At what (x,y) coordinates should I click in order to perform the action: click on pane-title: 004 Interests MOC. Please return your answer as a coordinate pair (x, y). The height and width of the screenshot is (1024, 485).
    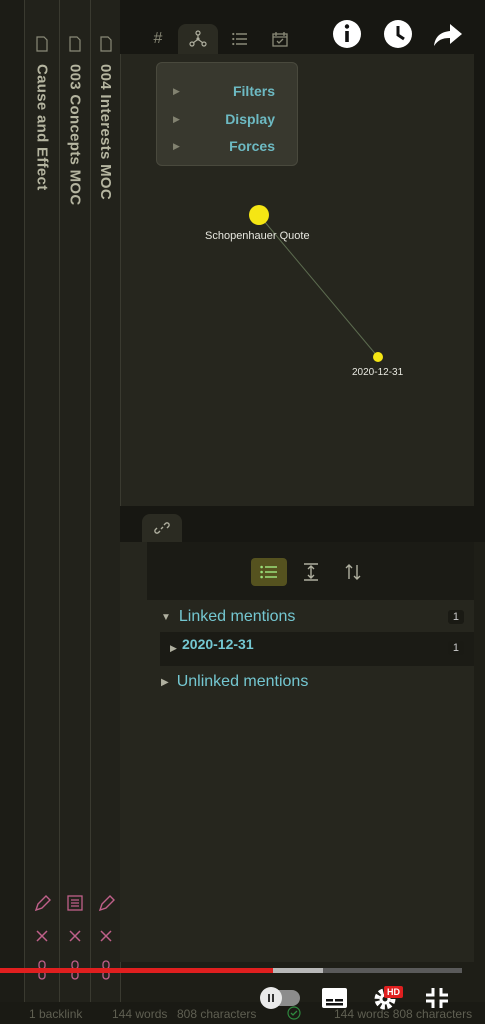
    Looking at the image, I should click on (105, 132).